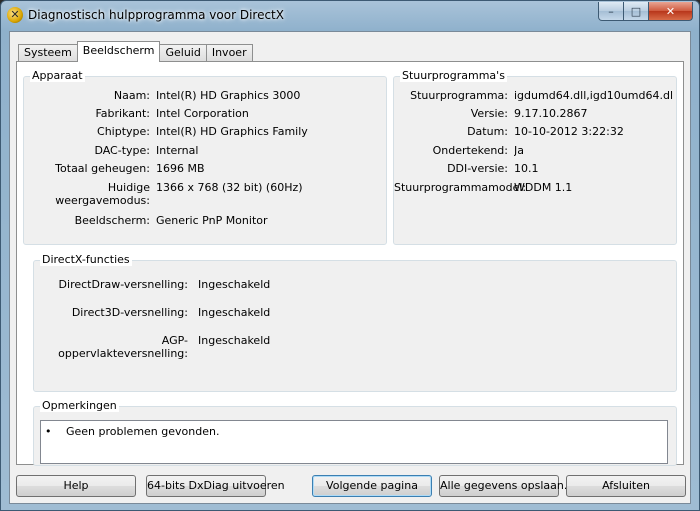 The width and height of the screenshot is (700, 511). What do you see at coordinates (112, 220) in the screenshot?
I see `device-key: Beeldscherm:` at bounding box center [112, 220].